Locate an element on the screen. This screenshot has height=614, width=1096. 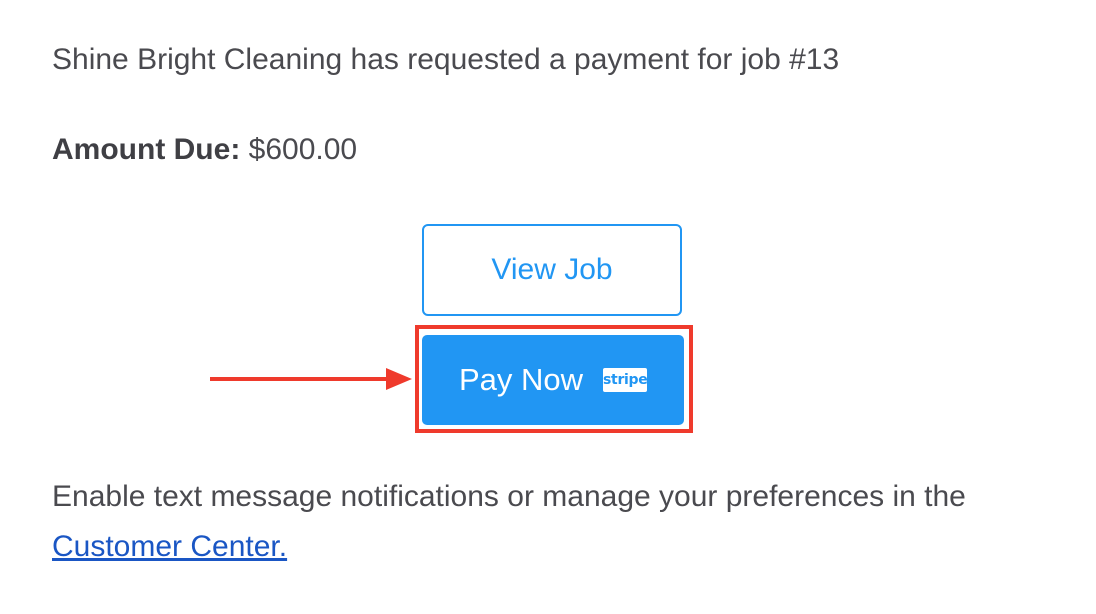
amount-due: Amount Due: $600.00 is located at coordinates (204, 150).